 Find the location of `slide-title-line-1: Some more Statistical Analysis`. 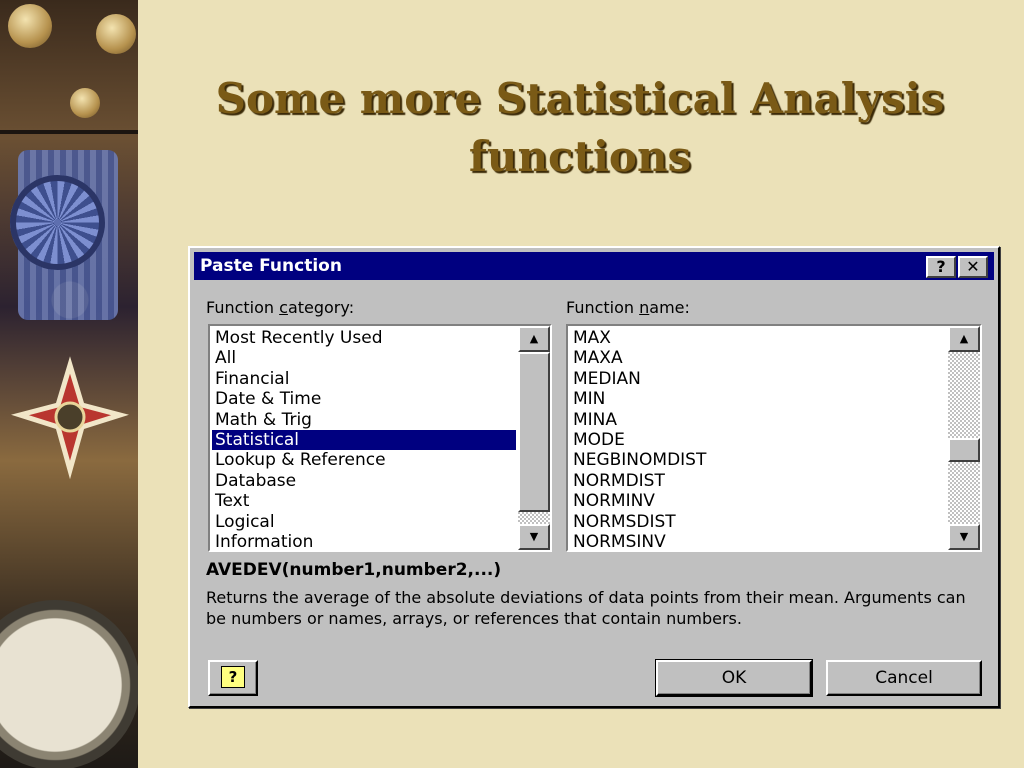

slide-title-line-1: Some more Statistical Analysis is located at coordinates (580, 98).